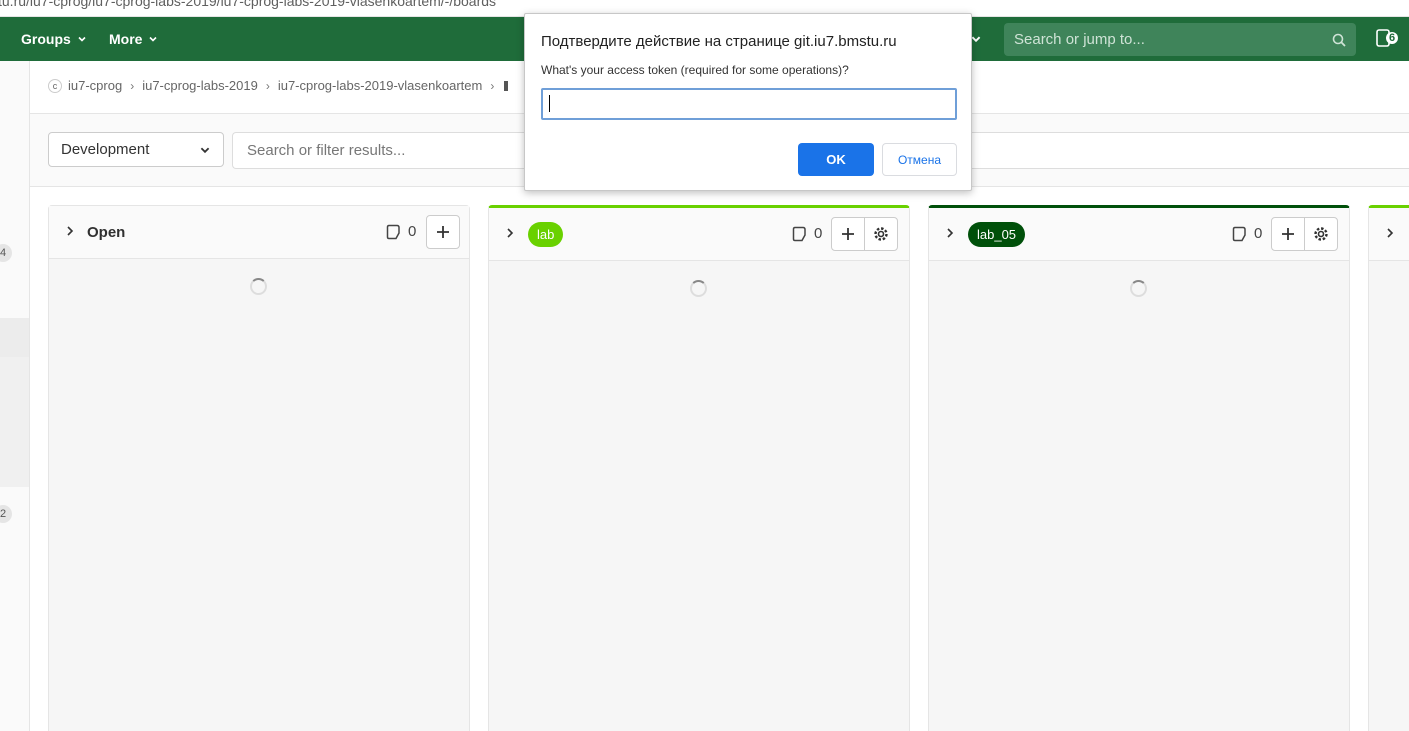 This screenshot has width=1409, height=731. Describe the element at coordinates (14, 422) in the screenshot. I see `sidebar-subnav` at that location.